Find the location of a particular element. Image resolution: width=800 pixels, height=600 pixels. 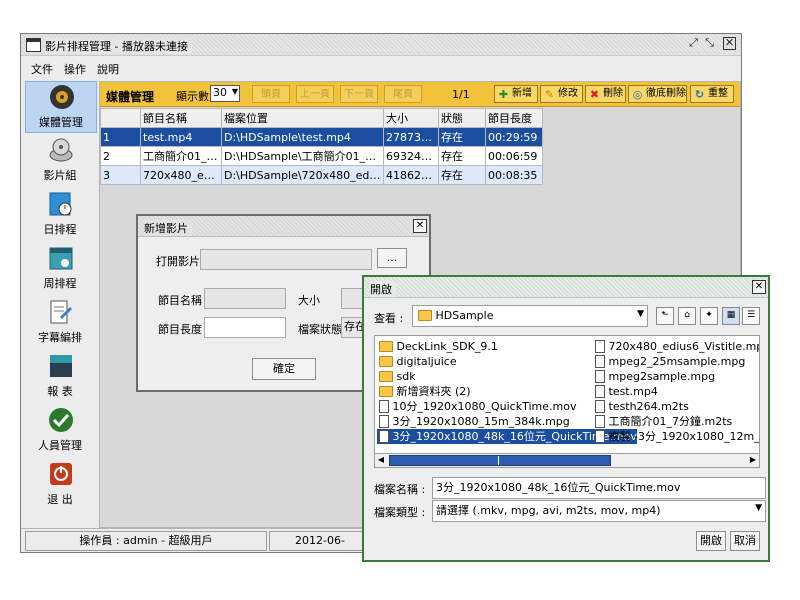

sidebar-item-report: 報 表 is located at coordinates (60, 376).